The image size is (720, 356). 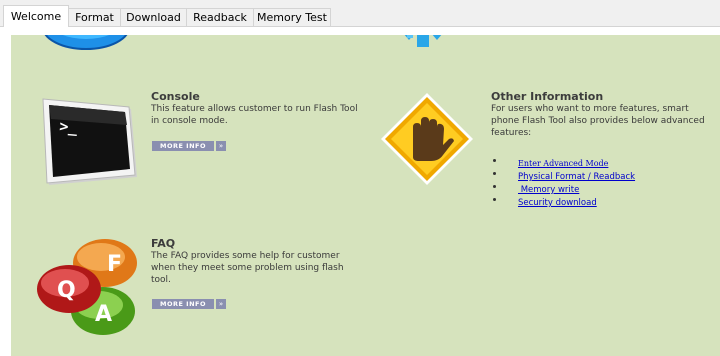 I want to click on security-download-link: Security download, so click(x=557, y=203).